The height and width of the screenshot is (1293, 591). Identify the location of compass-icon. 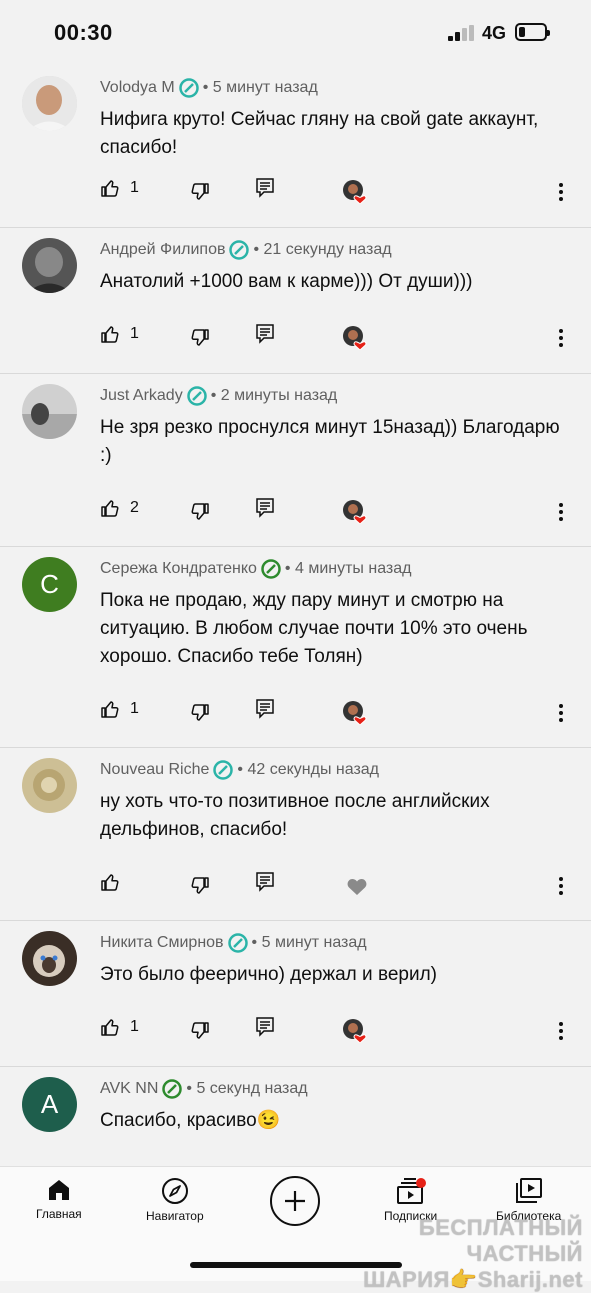
(174, 1191).